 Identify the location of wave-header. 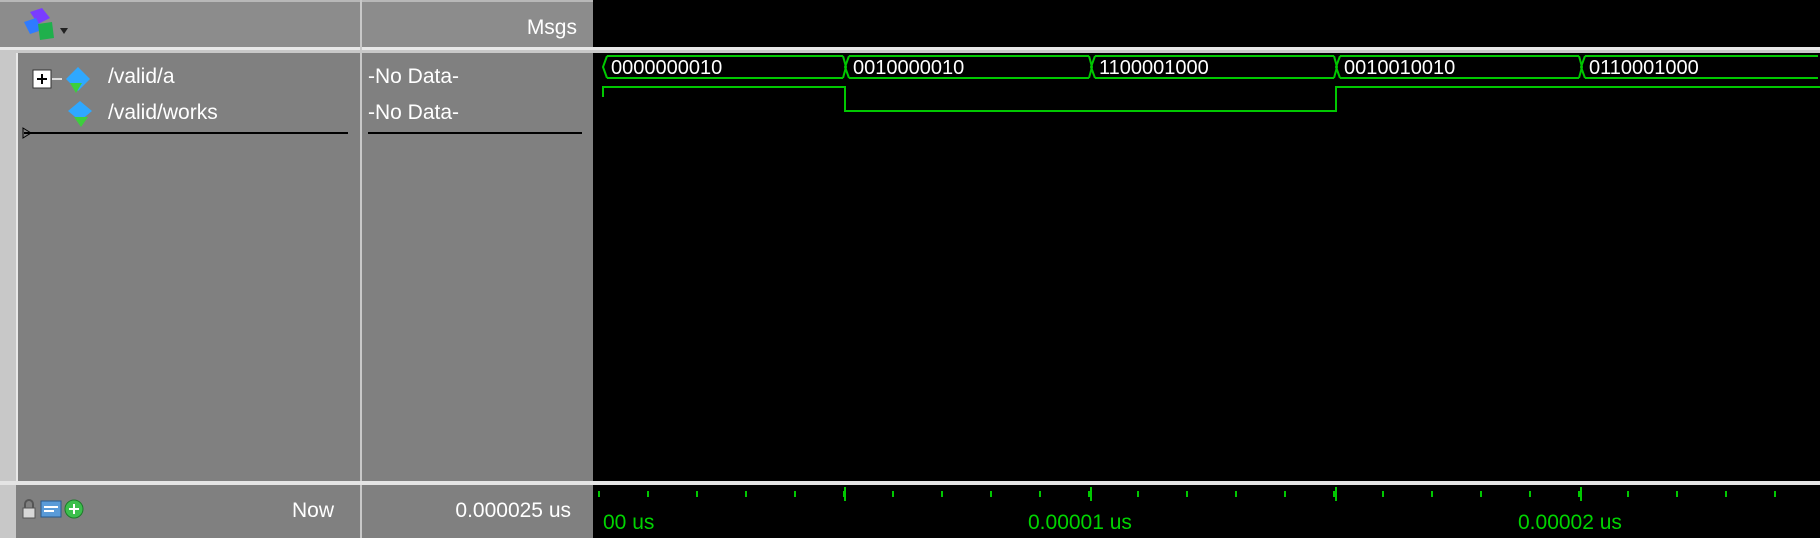
(1206, 25).